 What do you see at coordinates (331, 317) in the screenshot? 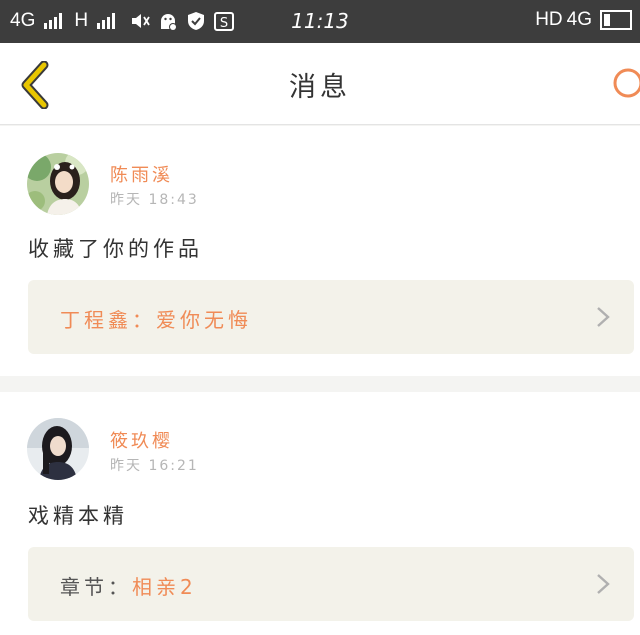
I see `work-reference: 丁程鑫：爱你无悔` at bounding box center [331, 317].